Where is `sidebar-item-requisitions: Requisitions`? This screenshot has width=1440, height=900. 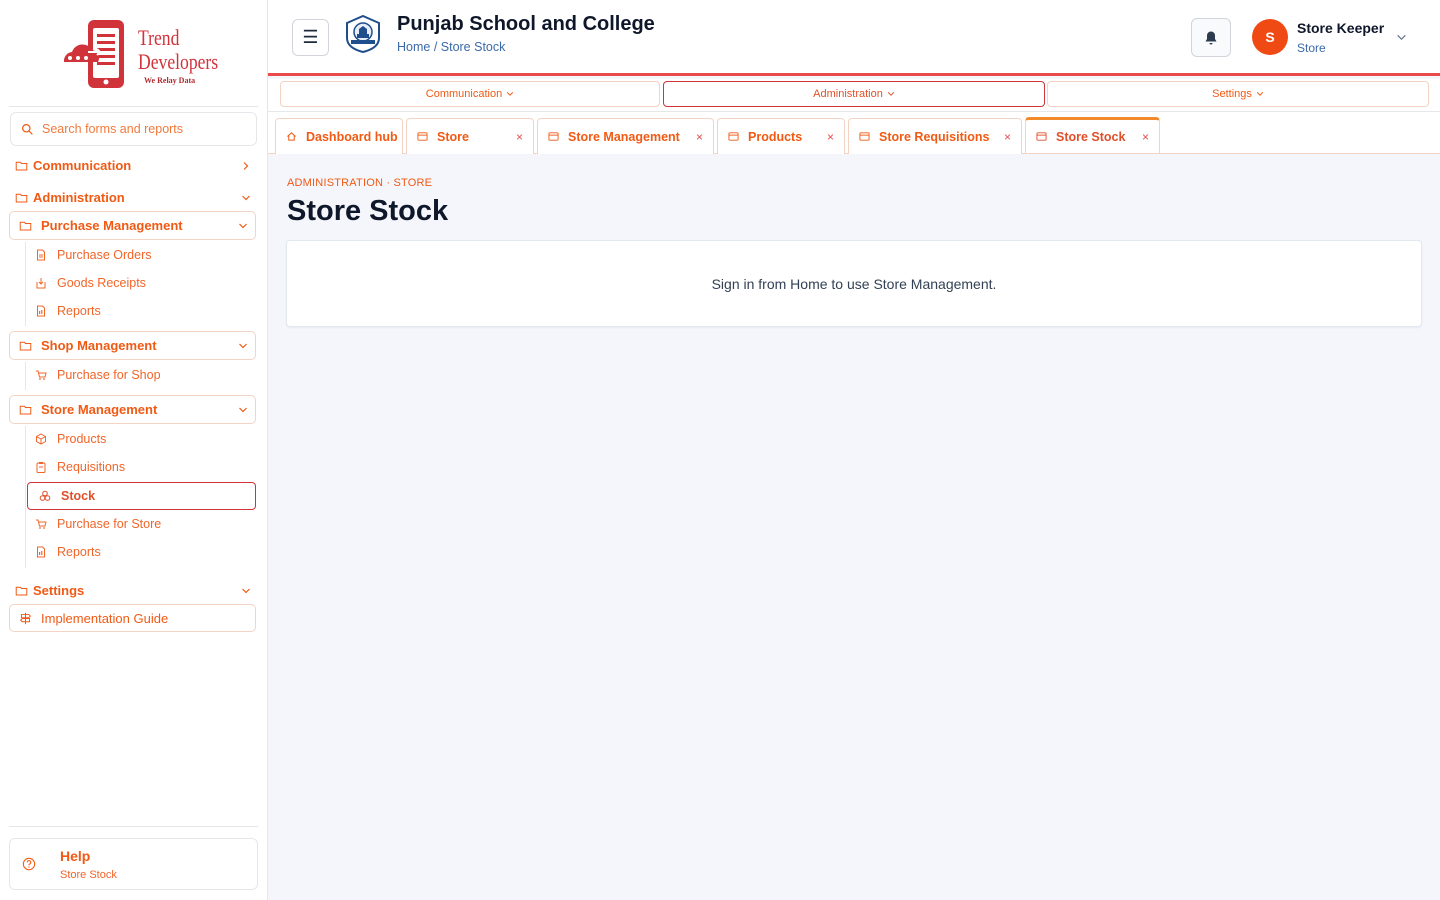 sidebar-item-requisitions: Requisitions is located at coordinates (80, 467).